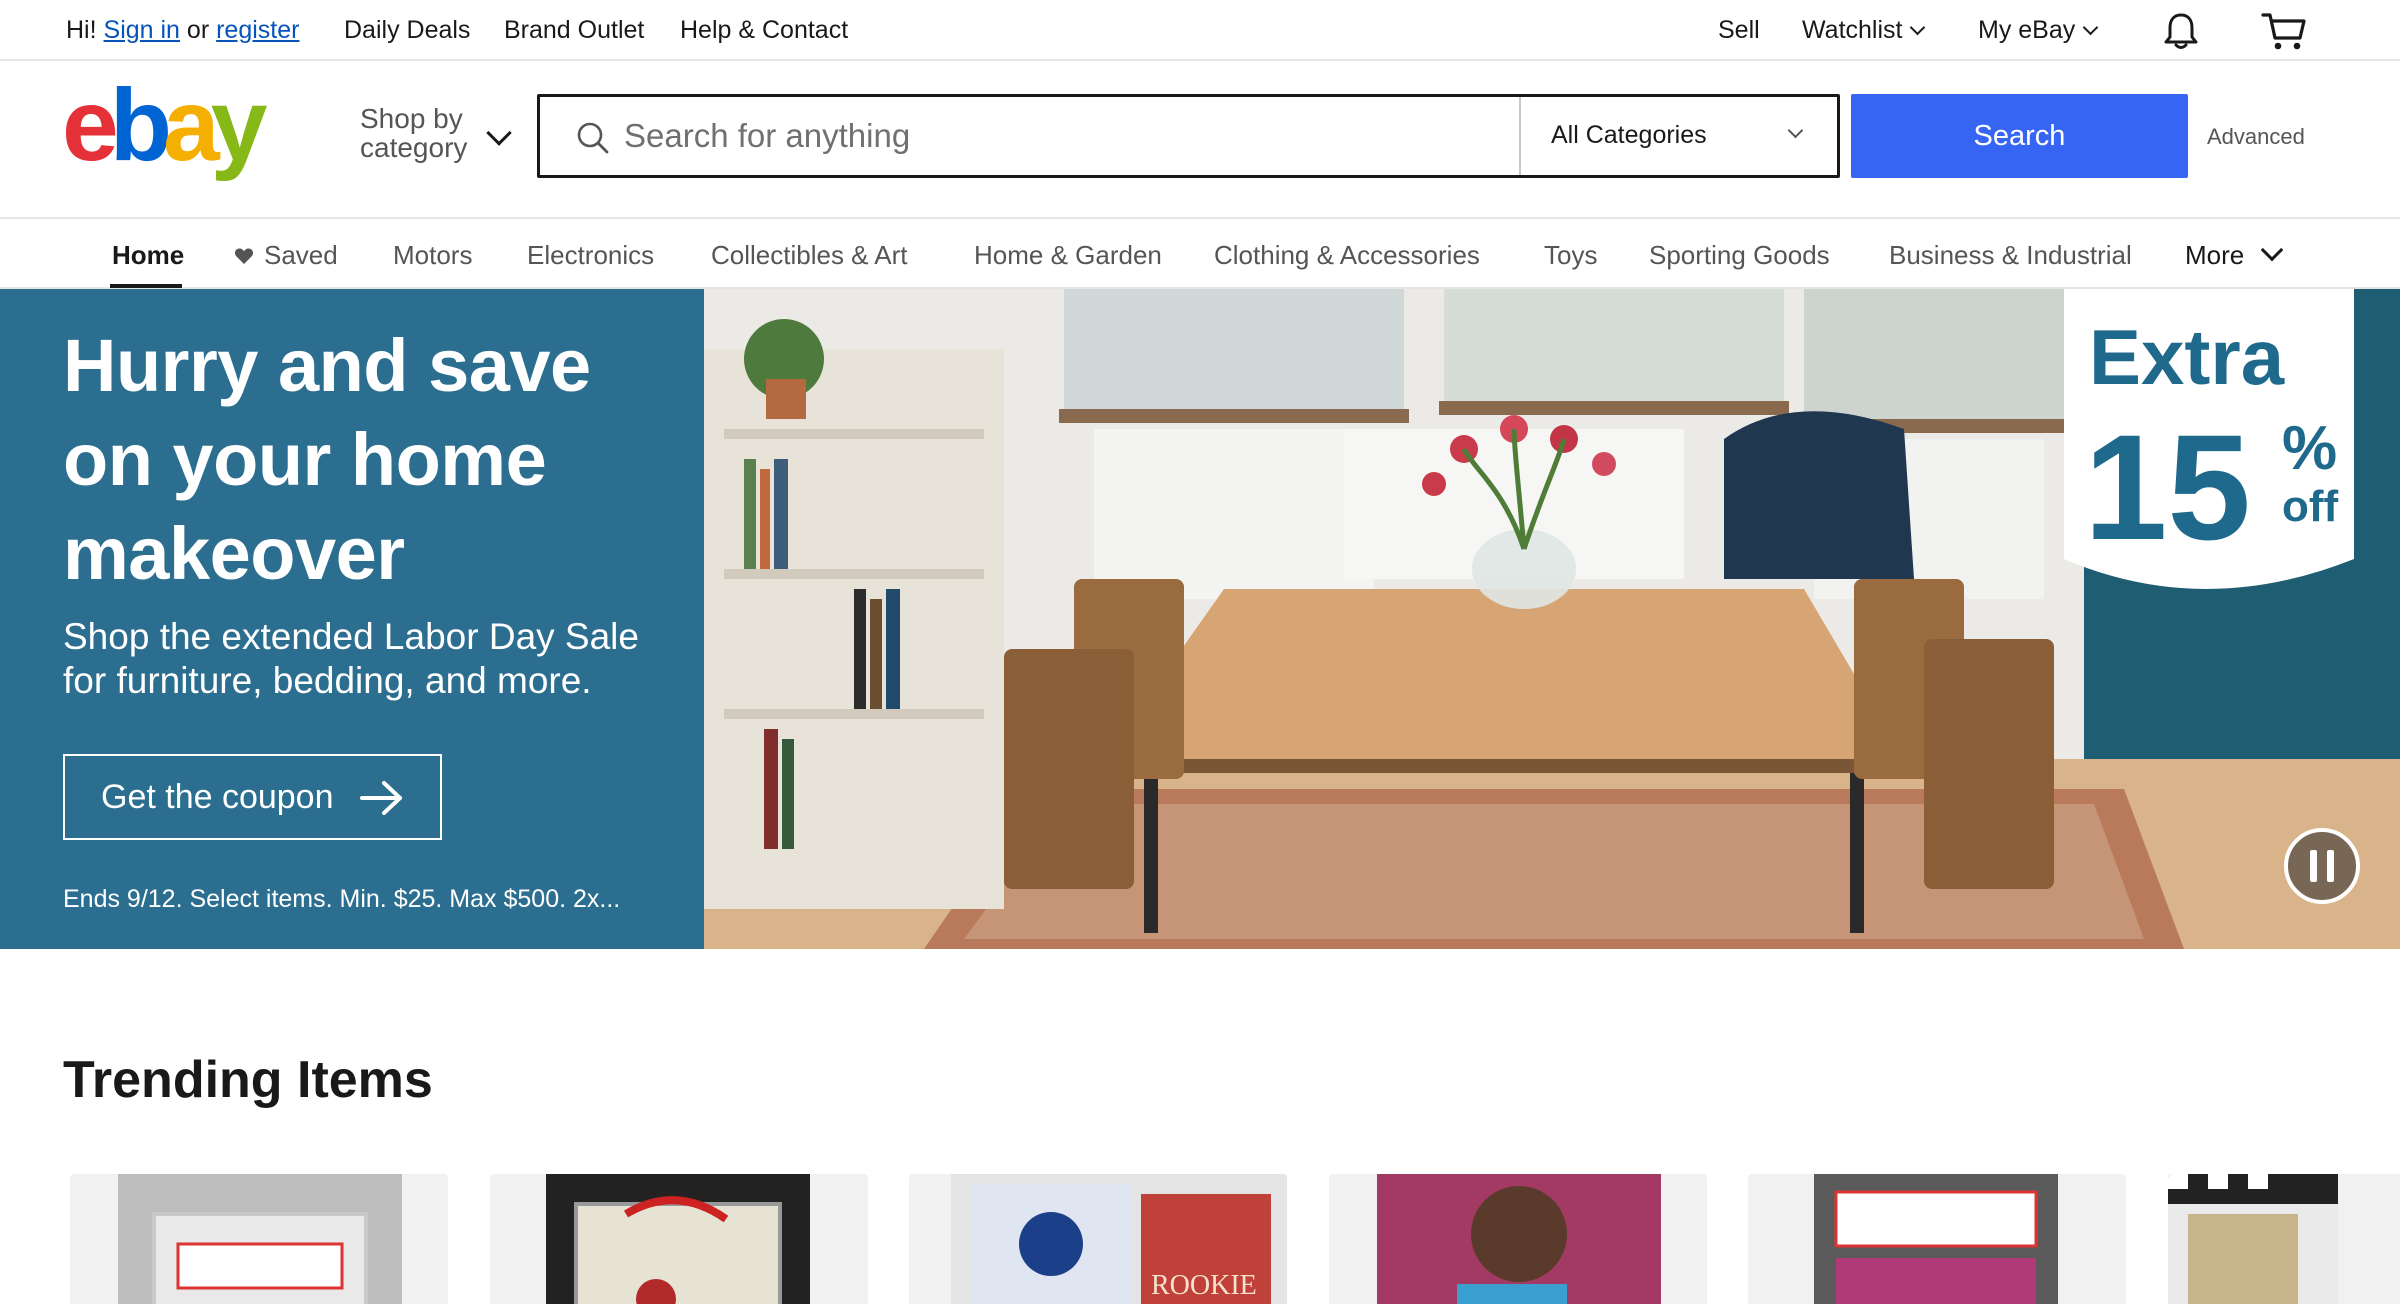  What do you see at coordinates (2027, 30) in the screenshot?
I see `my-ebay-label: My eBay` at bounding box center [2027, 30].